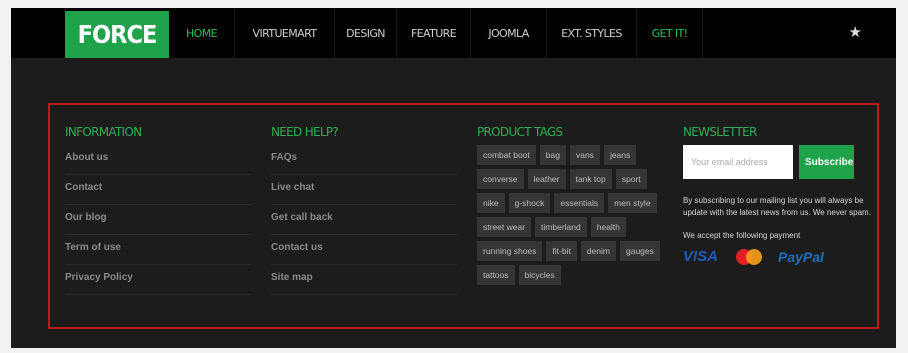 The image size is (908, 353). Describe the element at coordinates (801, 256) in the screenshot. I see `paypal-icon: PayPal` at that location.